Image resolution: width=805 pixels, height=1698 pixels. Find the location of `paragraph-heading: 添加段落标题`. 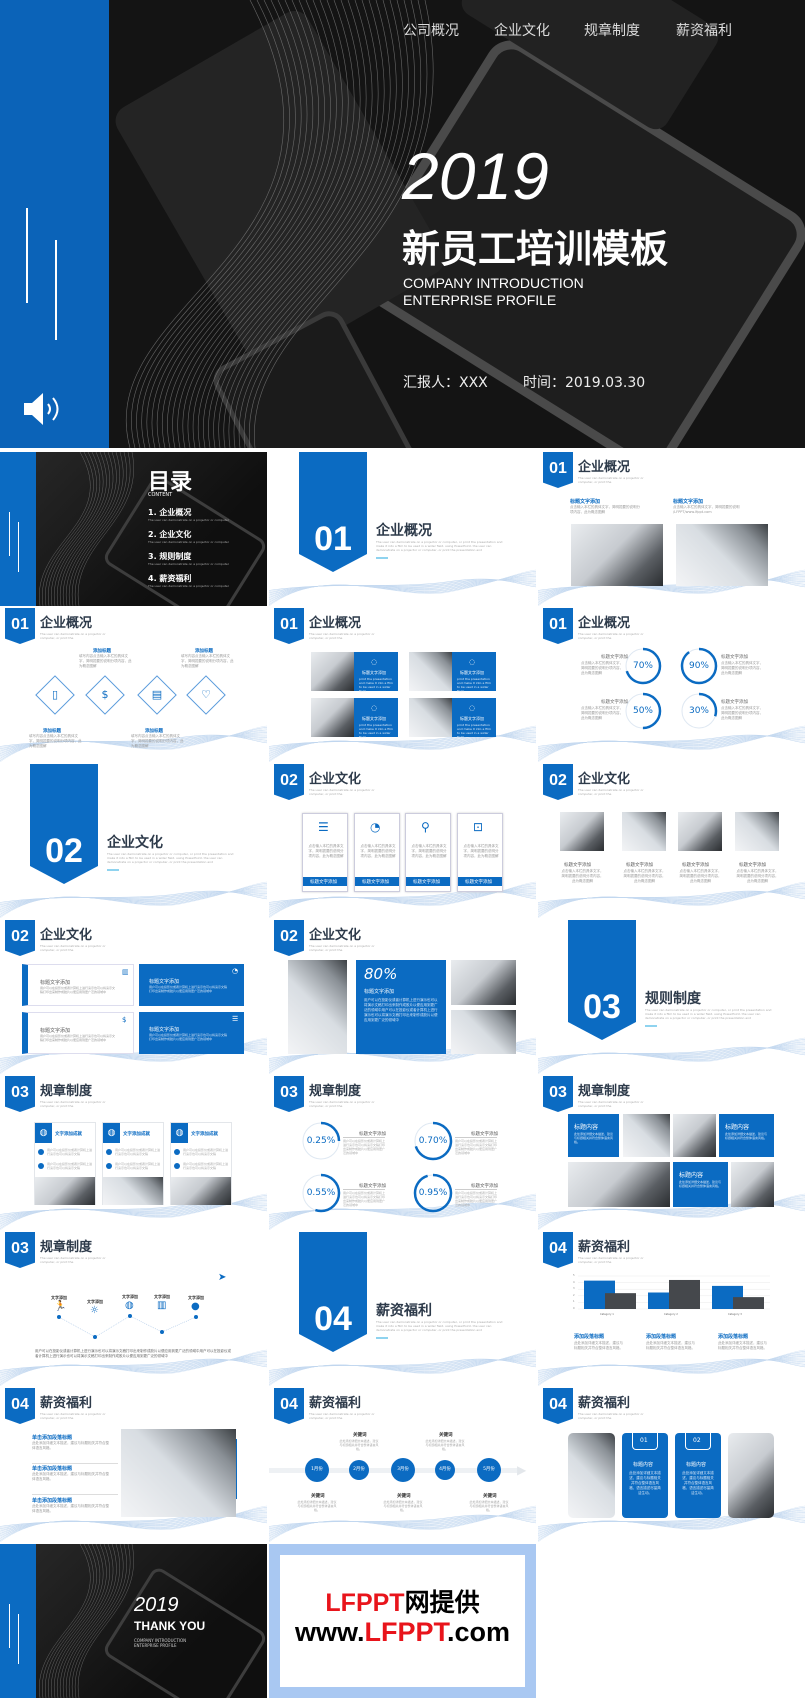

paragraph-heading: 添加段落标题 is located at coordinates (589, 1337).